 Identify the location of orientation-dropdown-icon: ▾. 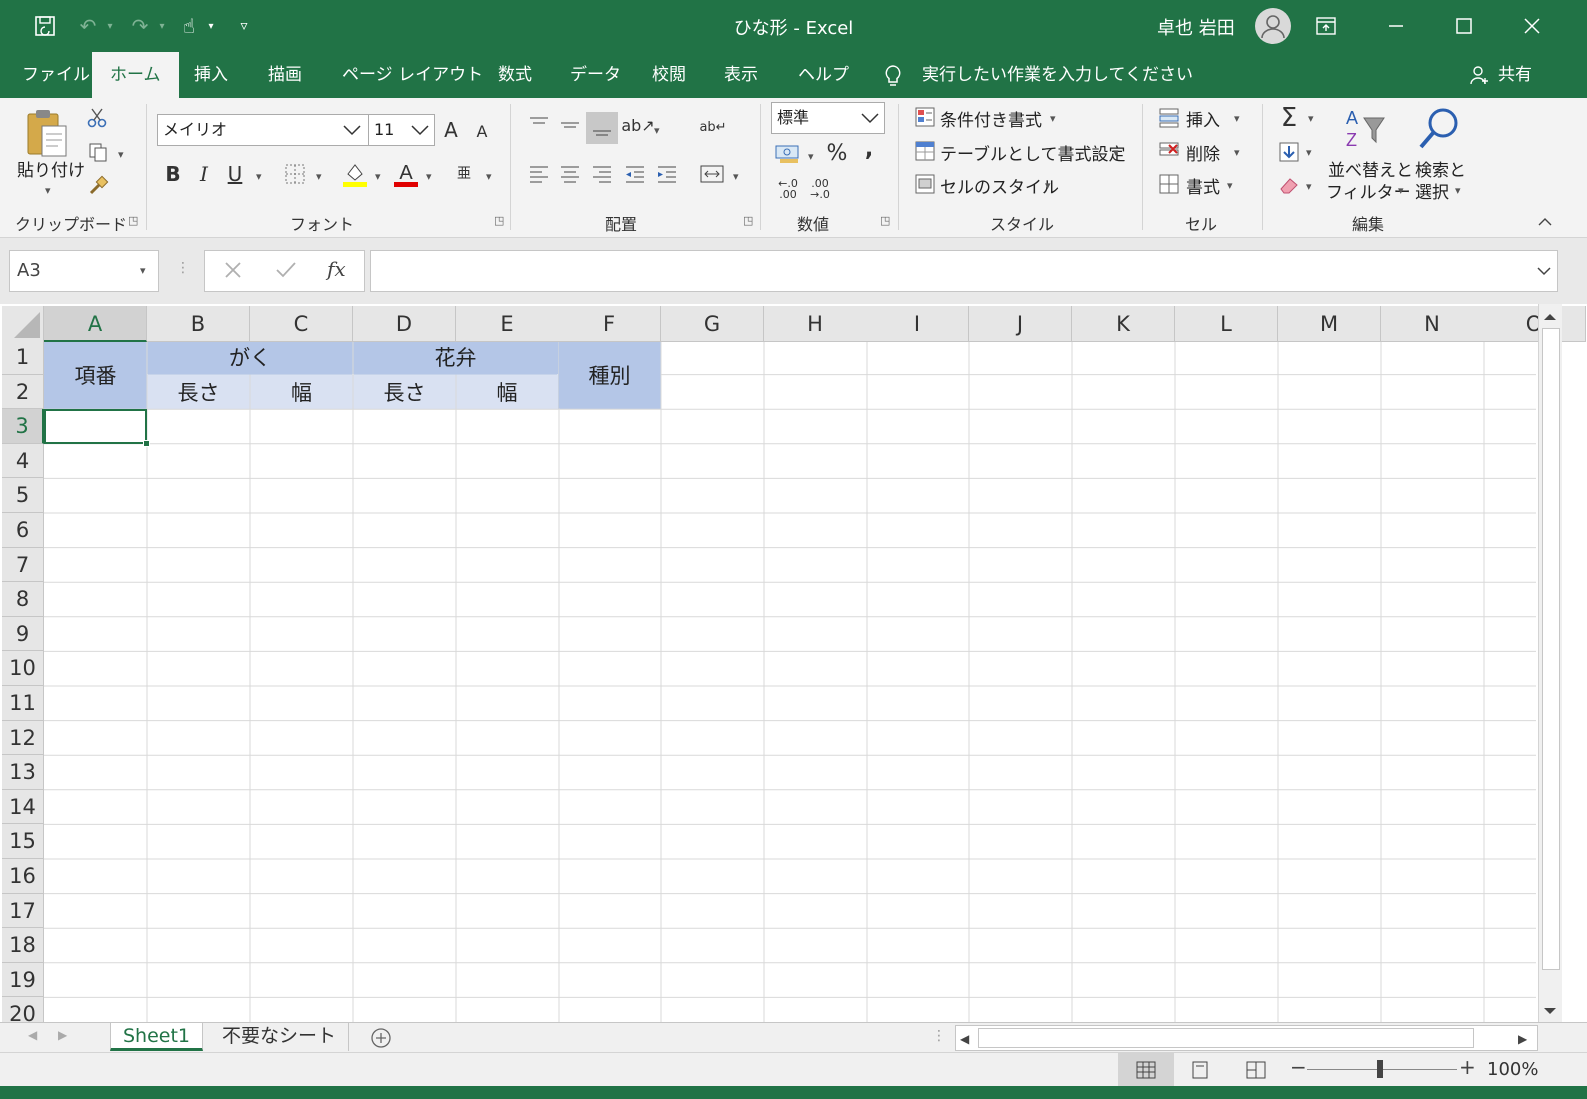
(657, 130).